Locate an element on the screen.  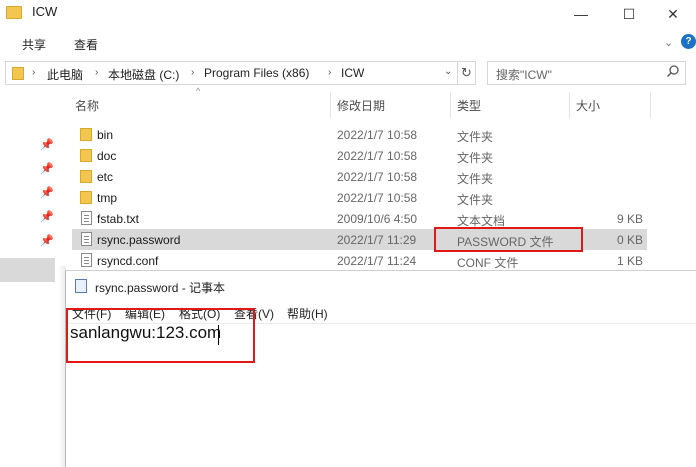
ribbon-expand-icon: ⌄ is located at coordinates (668, 42).